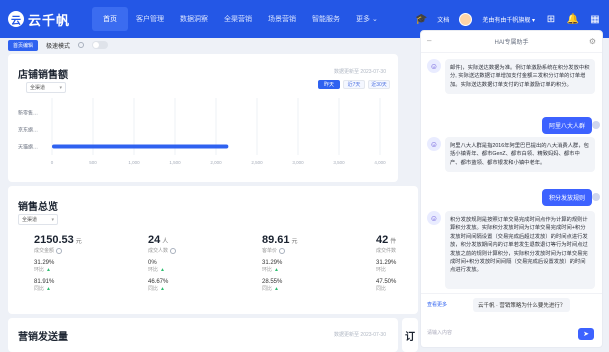 This screenshot has height=352, width=609. What do you see at coordinates (421, 19) in the screenshot?
I see `graduation-cap-icon: 🎓` at bounding box center [421, 19].